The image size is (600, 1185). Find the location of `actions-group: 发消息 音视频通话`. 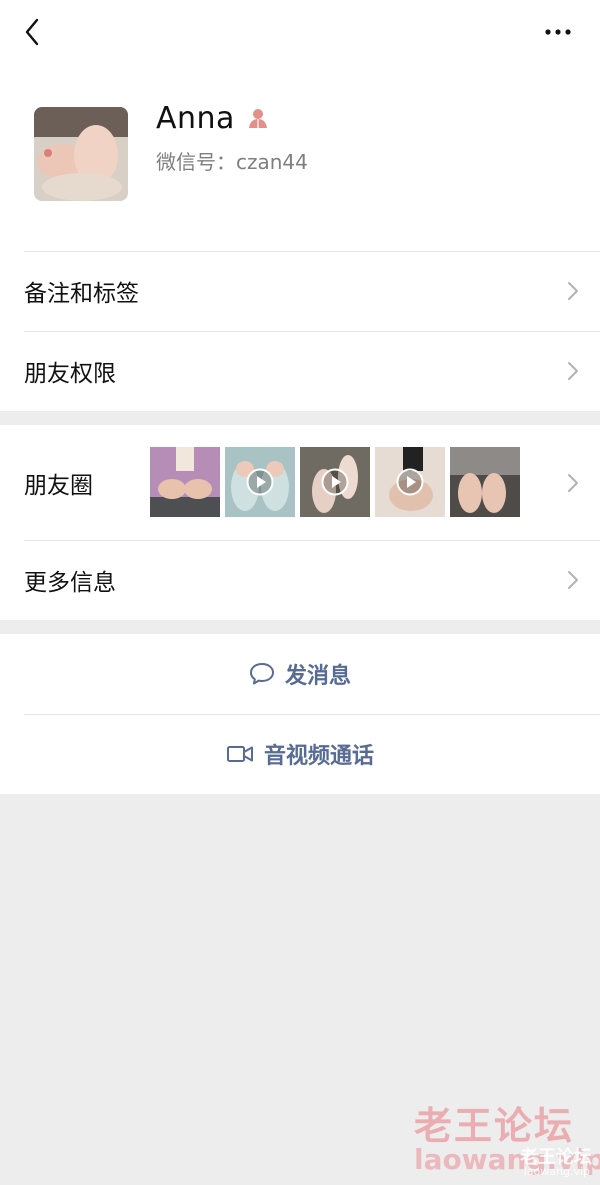

actions-group: 发消息 音视频通话 is located at coordinates (300, 714).